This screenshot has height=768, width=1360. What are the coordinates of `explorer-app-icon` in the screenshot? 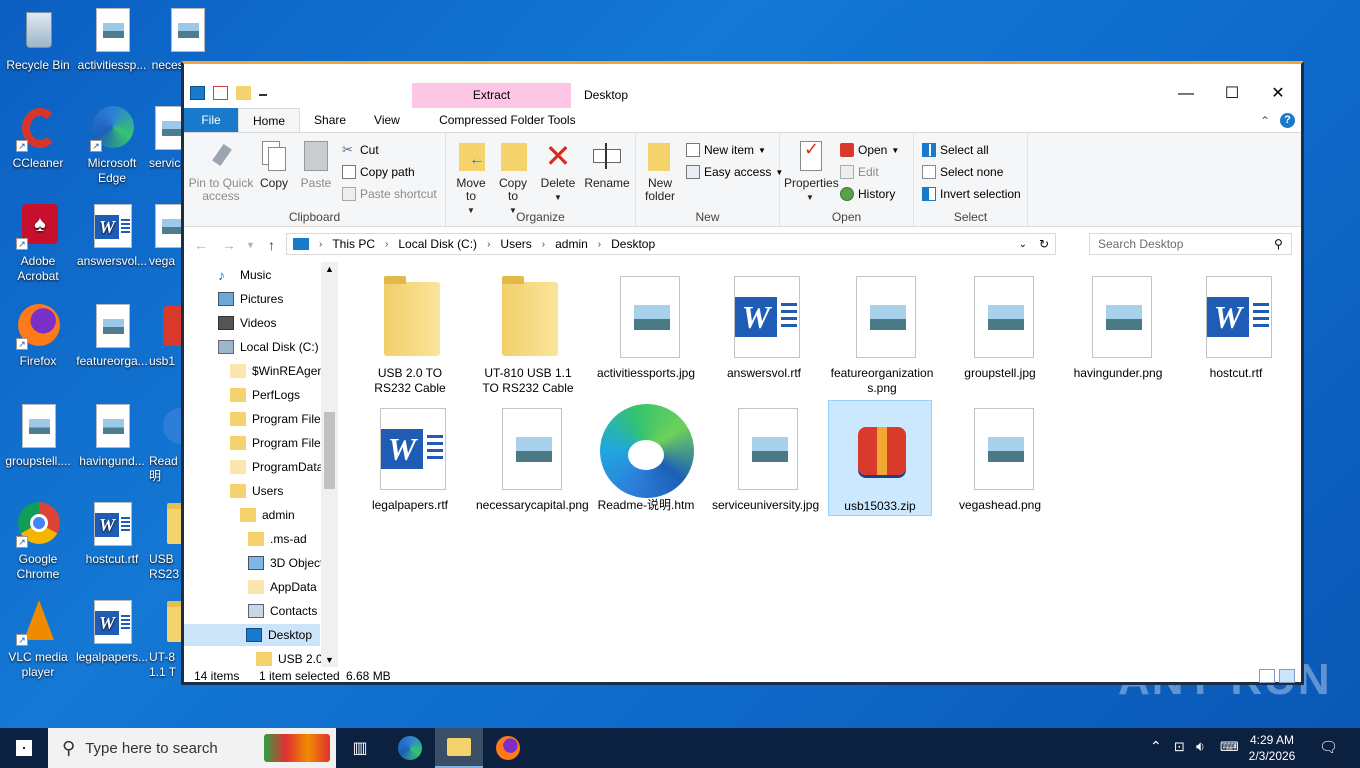 It's located at (197, 93).